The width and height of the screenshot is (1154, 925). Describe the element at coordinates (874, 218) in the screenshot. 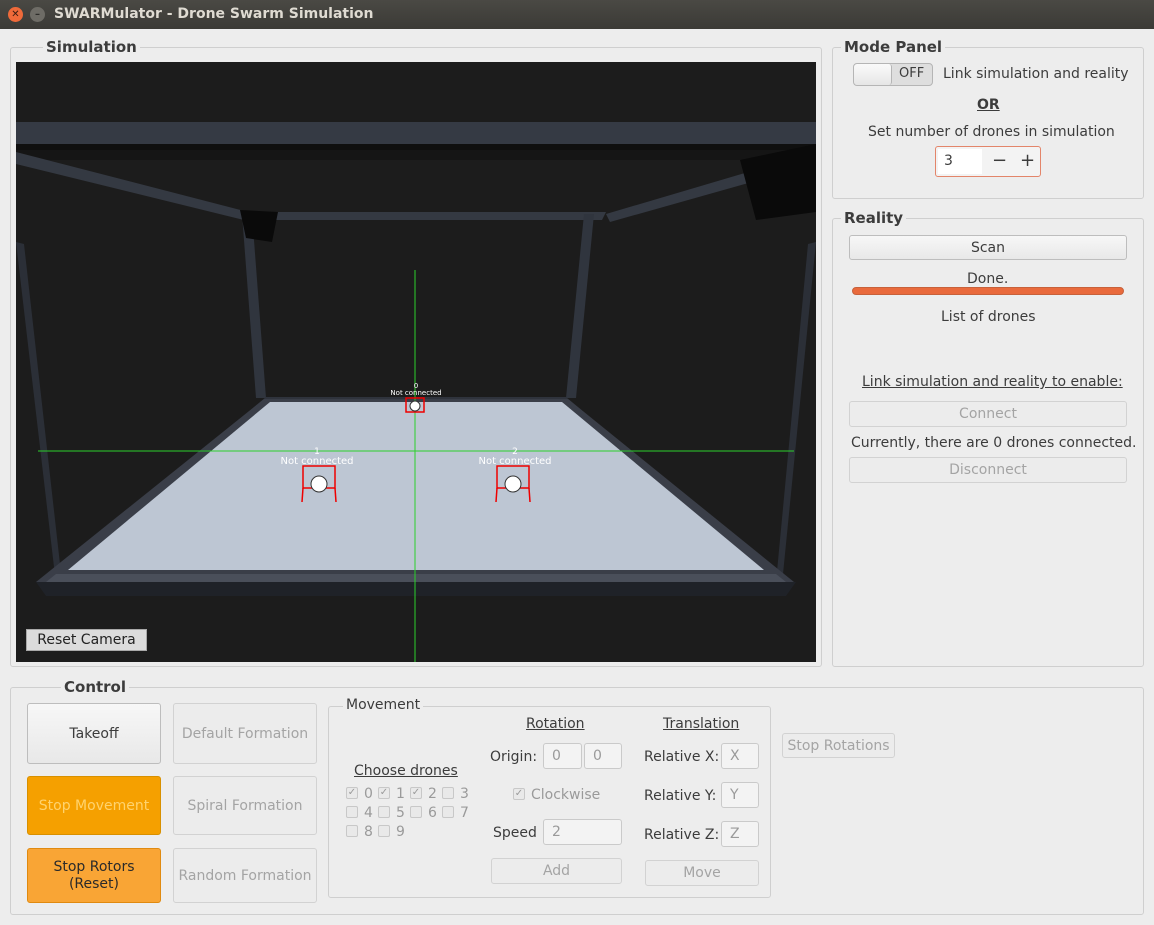

I see `reality-group-title: Reality` at that location.